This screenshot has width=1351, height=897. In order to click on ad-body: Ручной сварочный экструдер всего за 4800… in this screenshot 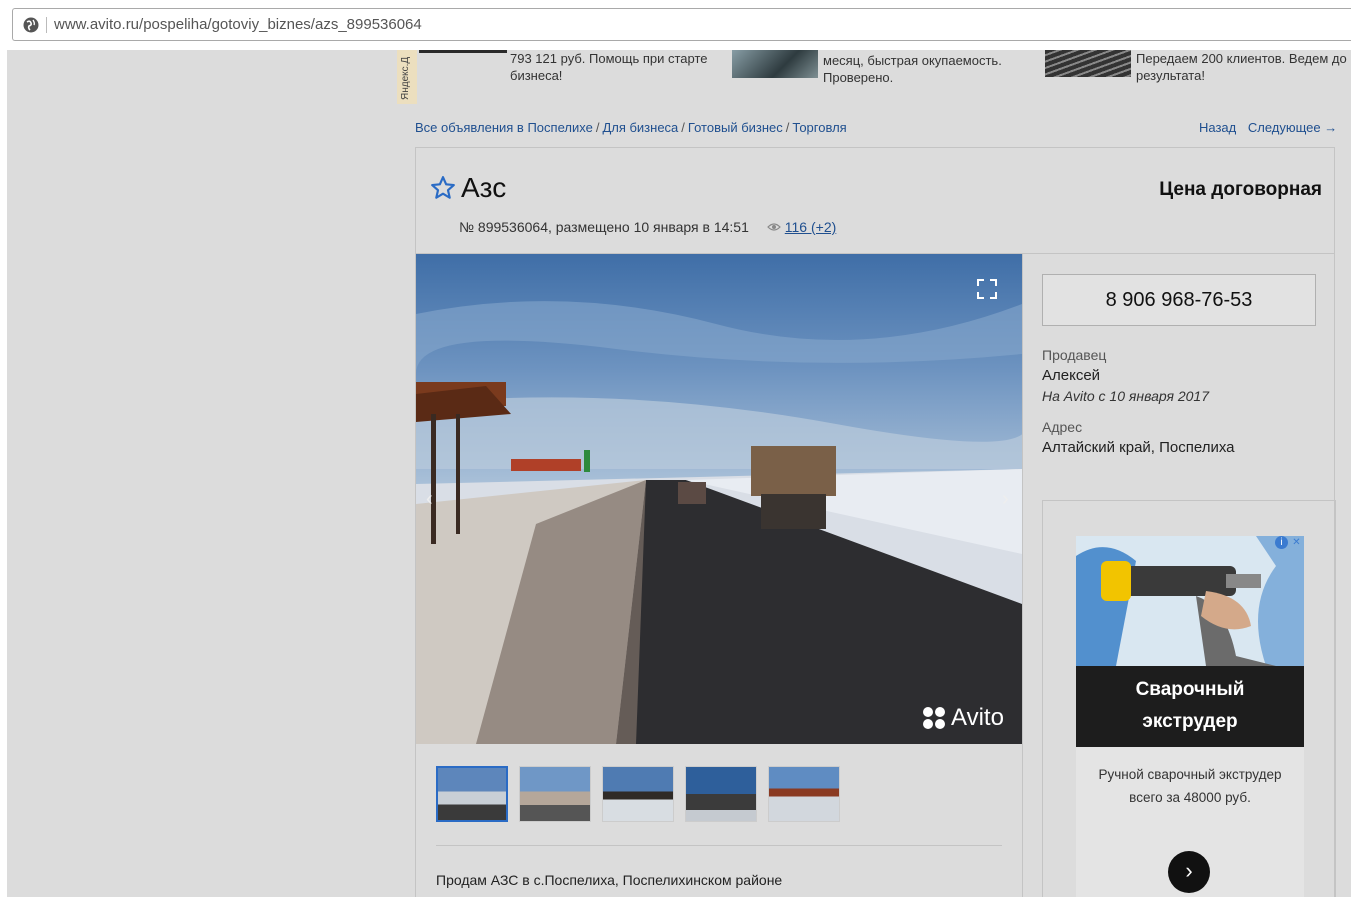, I will do `click(1190, 822)`.